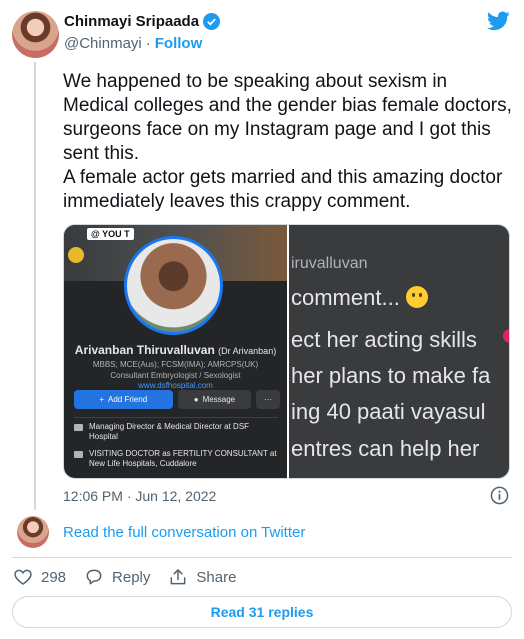 Image resolution: width=524 pixels, height=639 pixels. I want to click on red-emoji-icon, so click(506, 336).